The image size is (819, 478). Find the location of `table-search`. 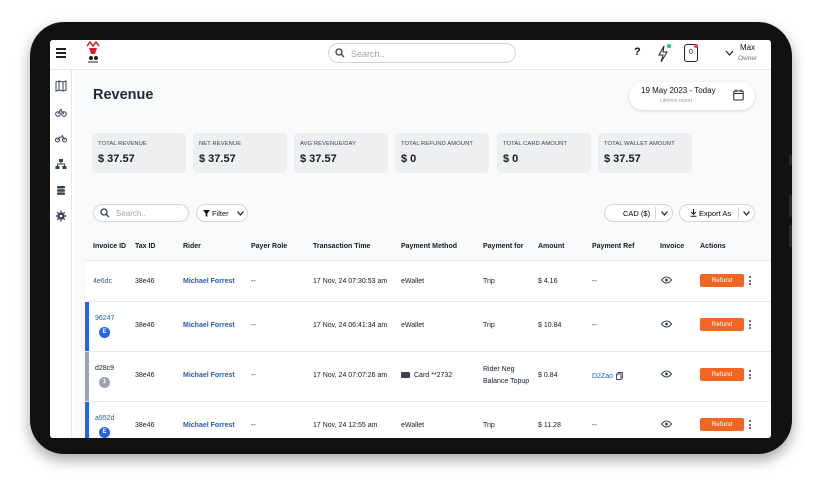

table-search is located at coordinates (141, 213).